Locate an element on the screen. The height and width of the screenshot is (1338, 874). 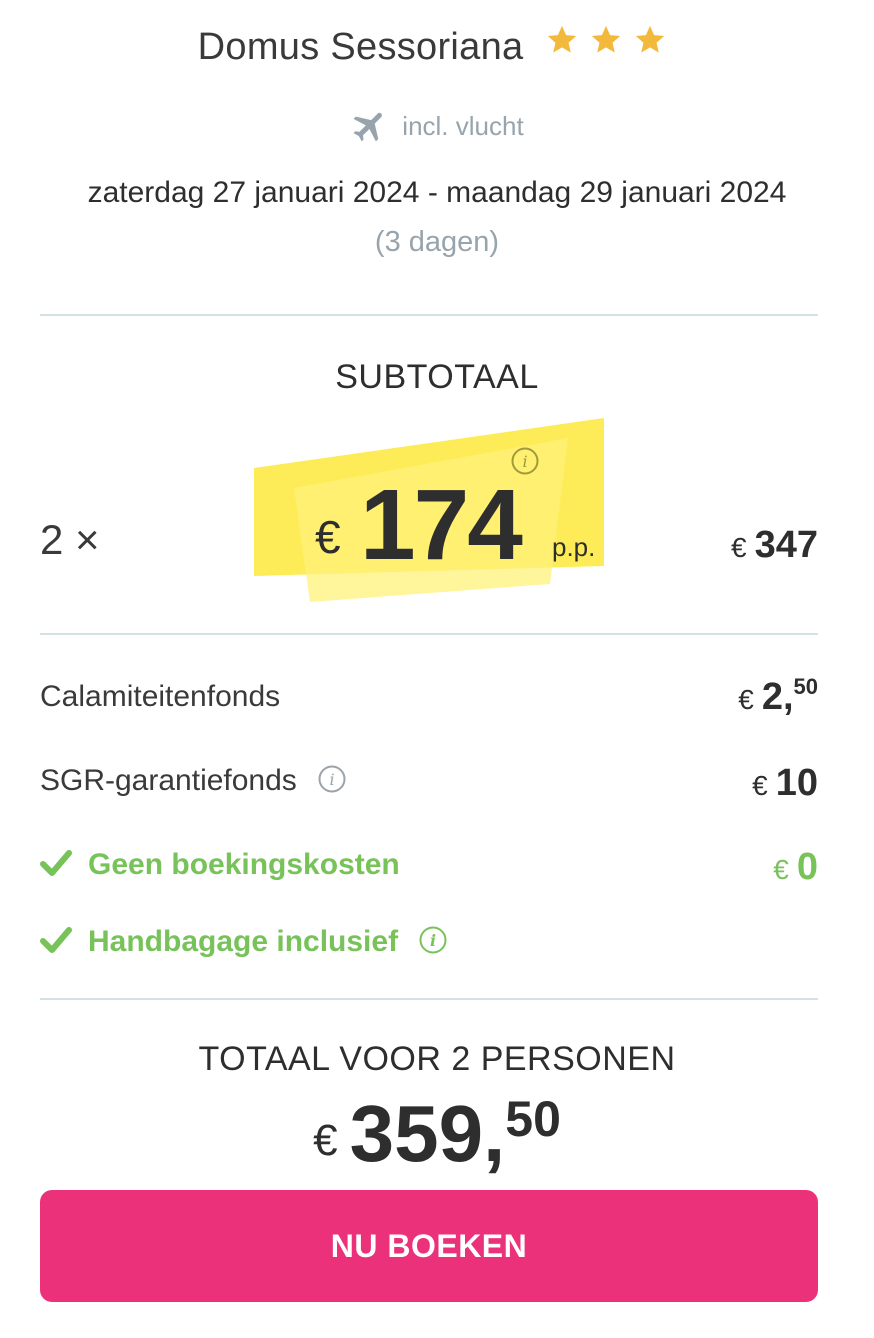
sgr-info-icon: i is located at coordinates (332, 779).